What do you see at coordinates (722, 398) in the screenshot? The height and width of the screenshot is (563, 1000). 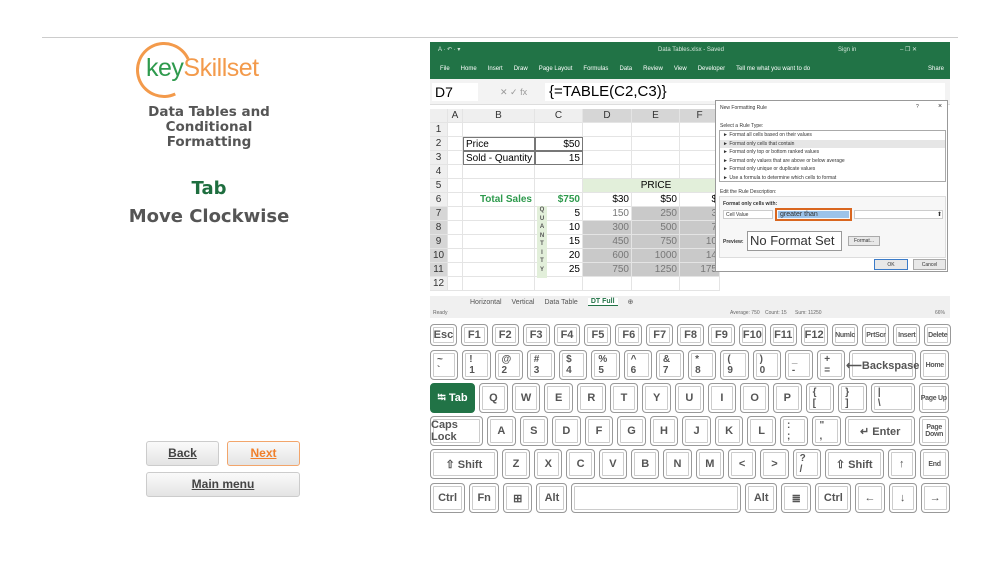 I see `key-i: I` at bounding box center [722, 398].